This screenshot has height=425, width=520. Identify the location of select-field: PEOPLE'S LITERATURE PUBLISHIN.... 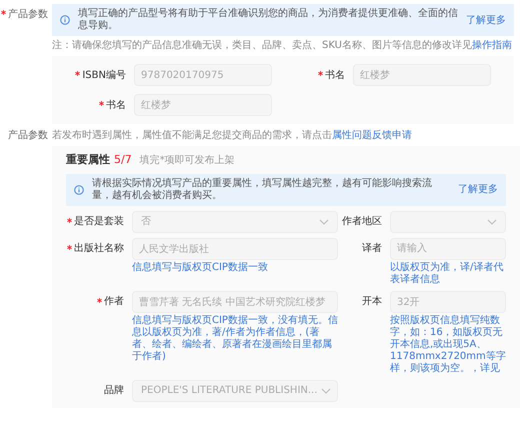
(235, 391).